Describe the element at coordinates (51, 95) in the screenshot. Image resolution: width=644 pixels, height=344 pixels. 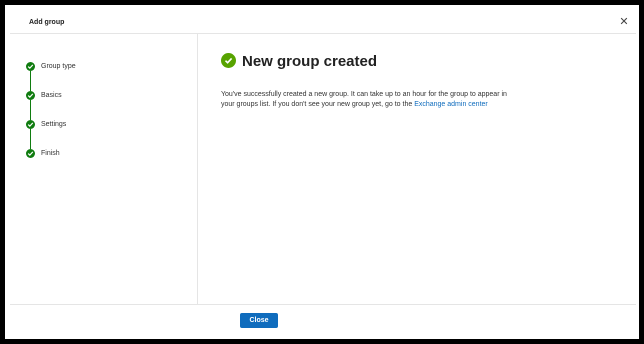
I see `step-label: Basics` at that location.